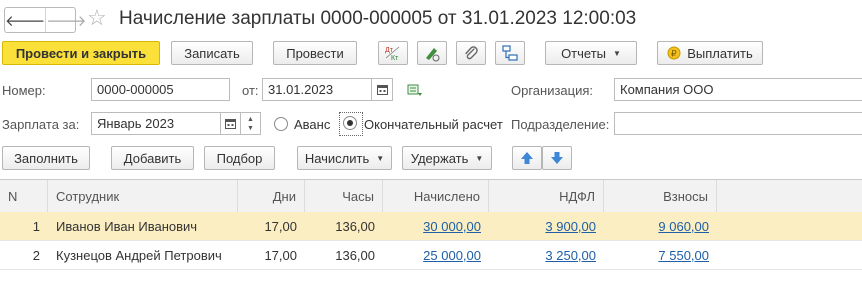 The image size is (862, 295). Describe the element at coordinates (452, 226) in the screenshot. I see `accrued-link: 30 000,00` at that location.